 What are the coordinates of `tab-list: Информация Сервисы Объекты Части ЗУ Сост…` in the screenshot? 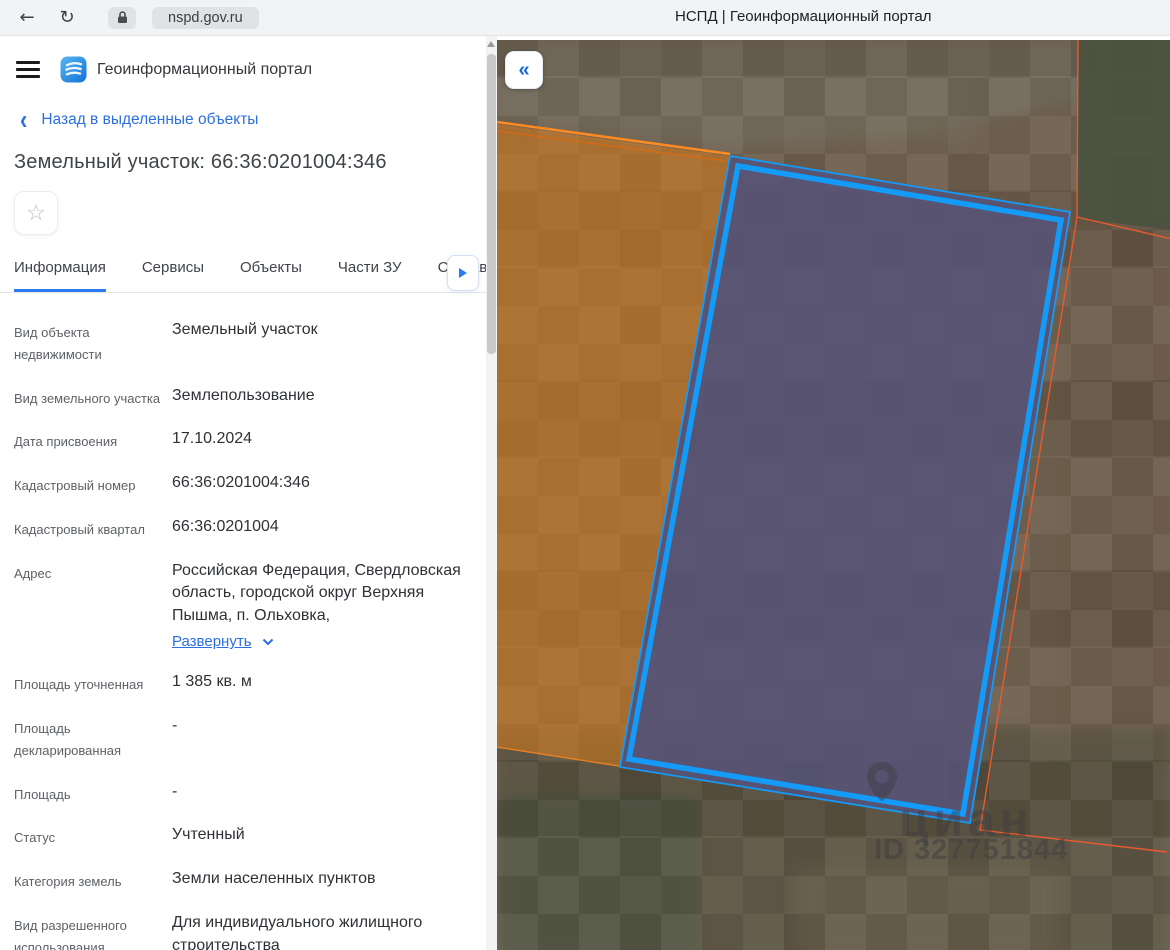 It's located at (243, 271).